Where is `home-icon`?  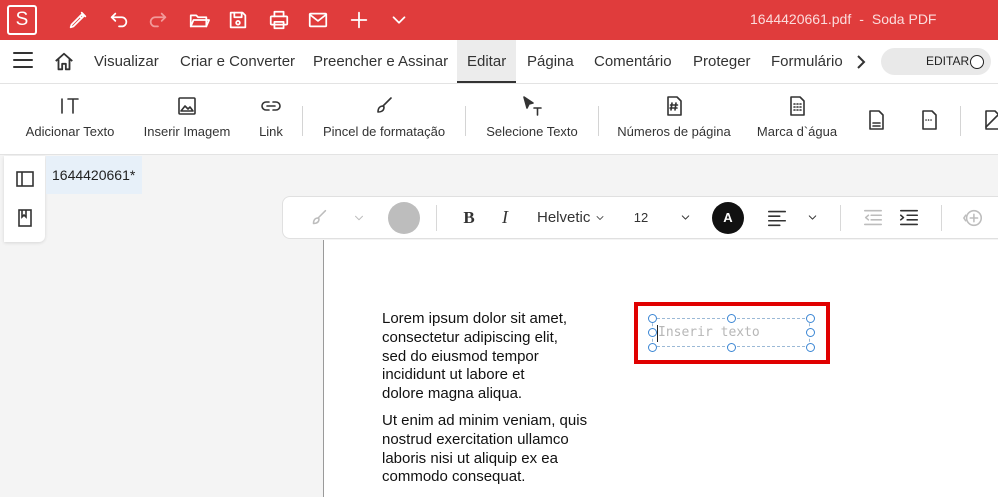
home-icon is located at coordinates (64, 62).